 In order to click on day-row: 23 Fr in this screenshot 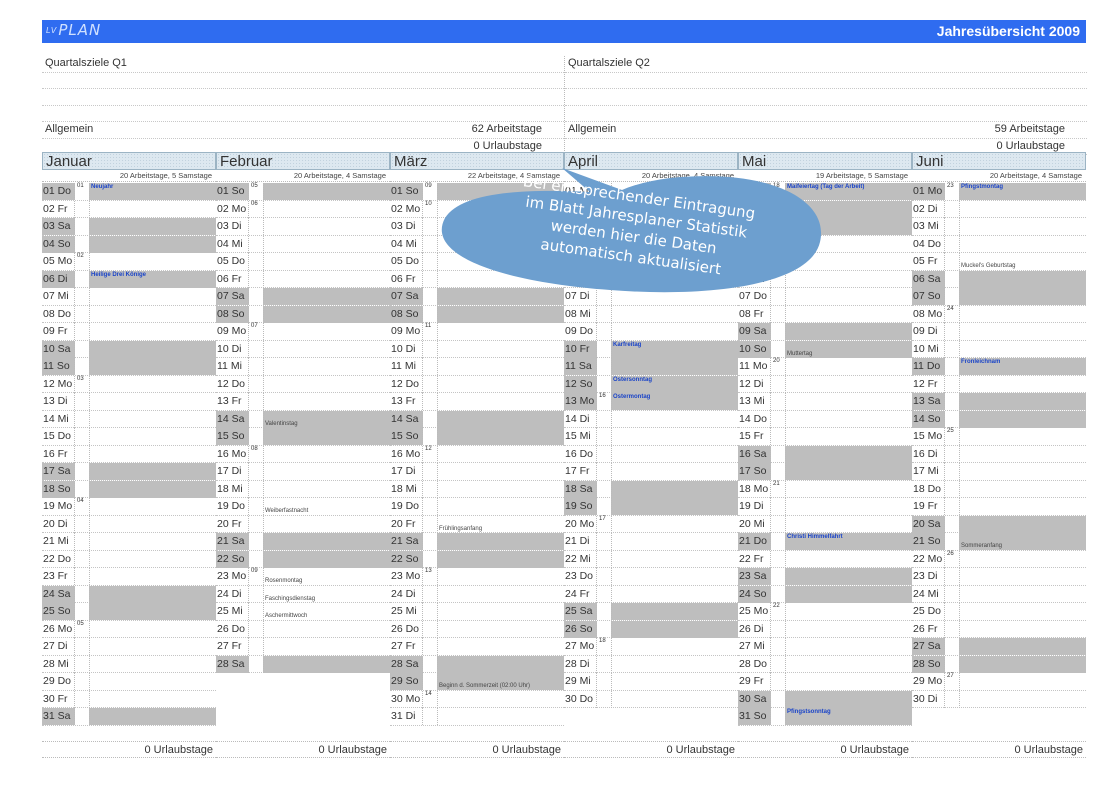, I will do `click(129, 577)`.